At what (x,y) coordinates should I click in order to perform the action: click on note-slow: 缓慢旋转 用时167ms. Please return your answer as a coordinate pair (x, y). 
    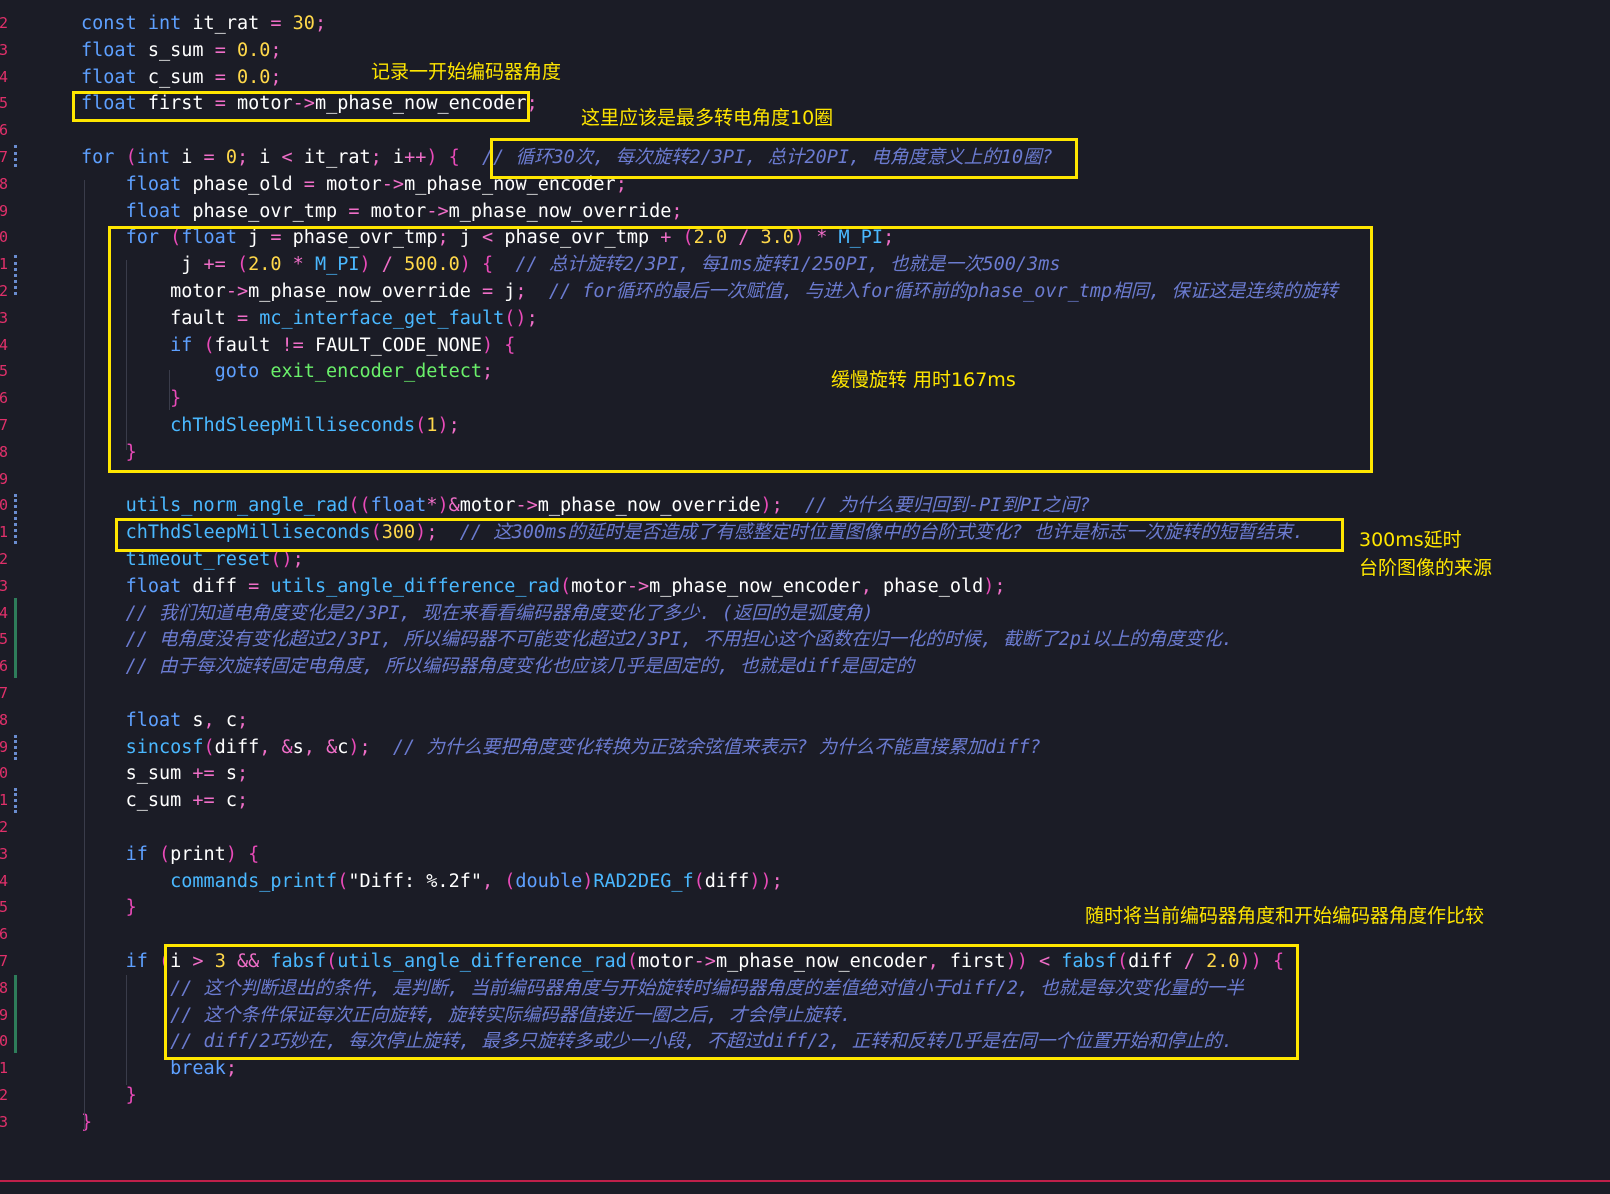
    Looking at the image, I should click on (923, 380).